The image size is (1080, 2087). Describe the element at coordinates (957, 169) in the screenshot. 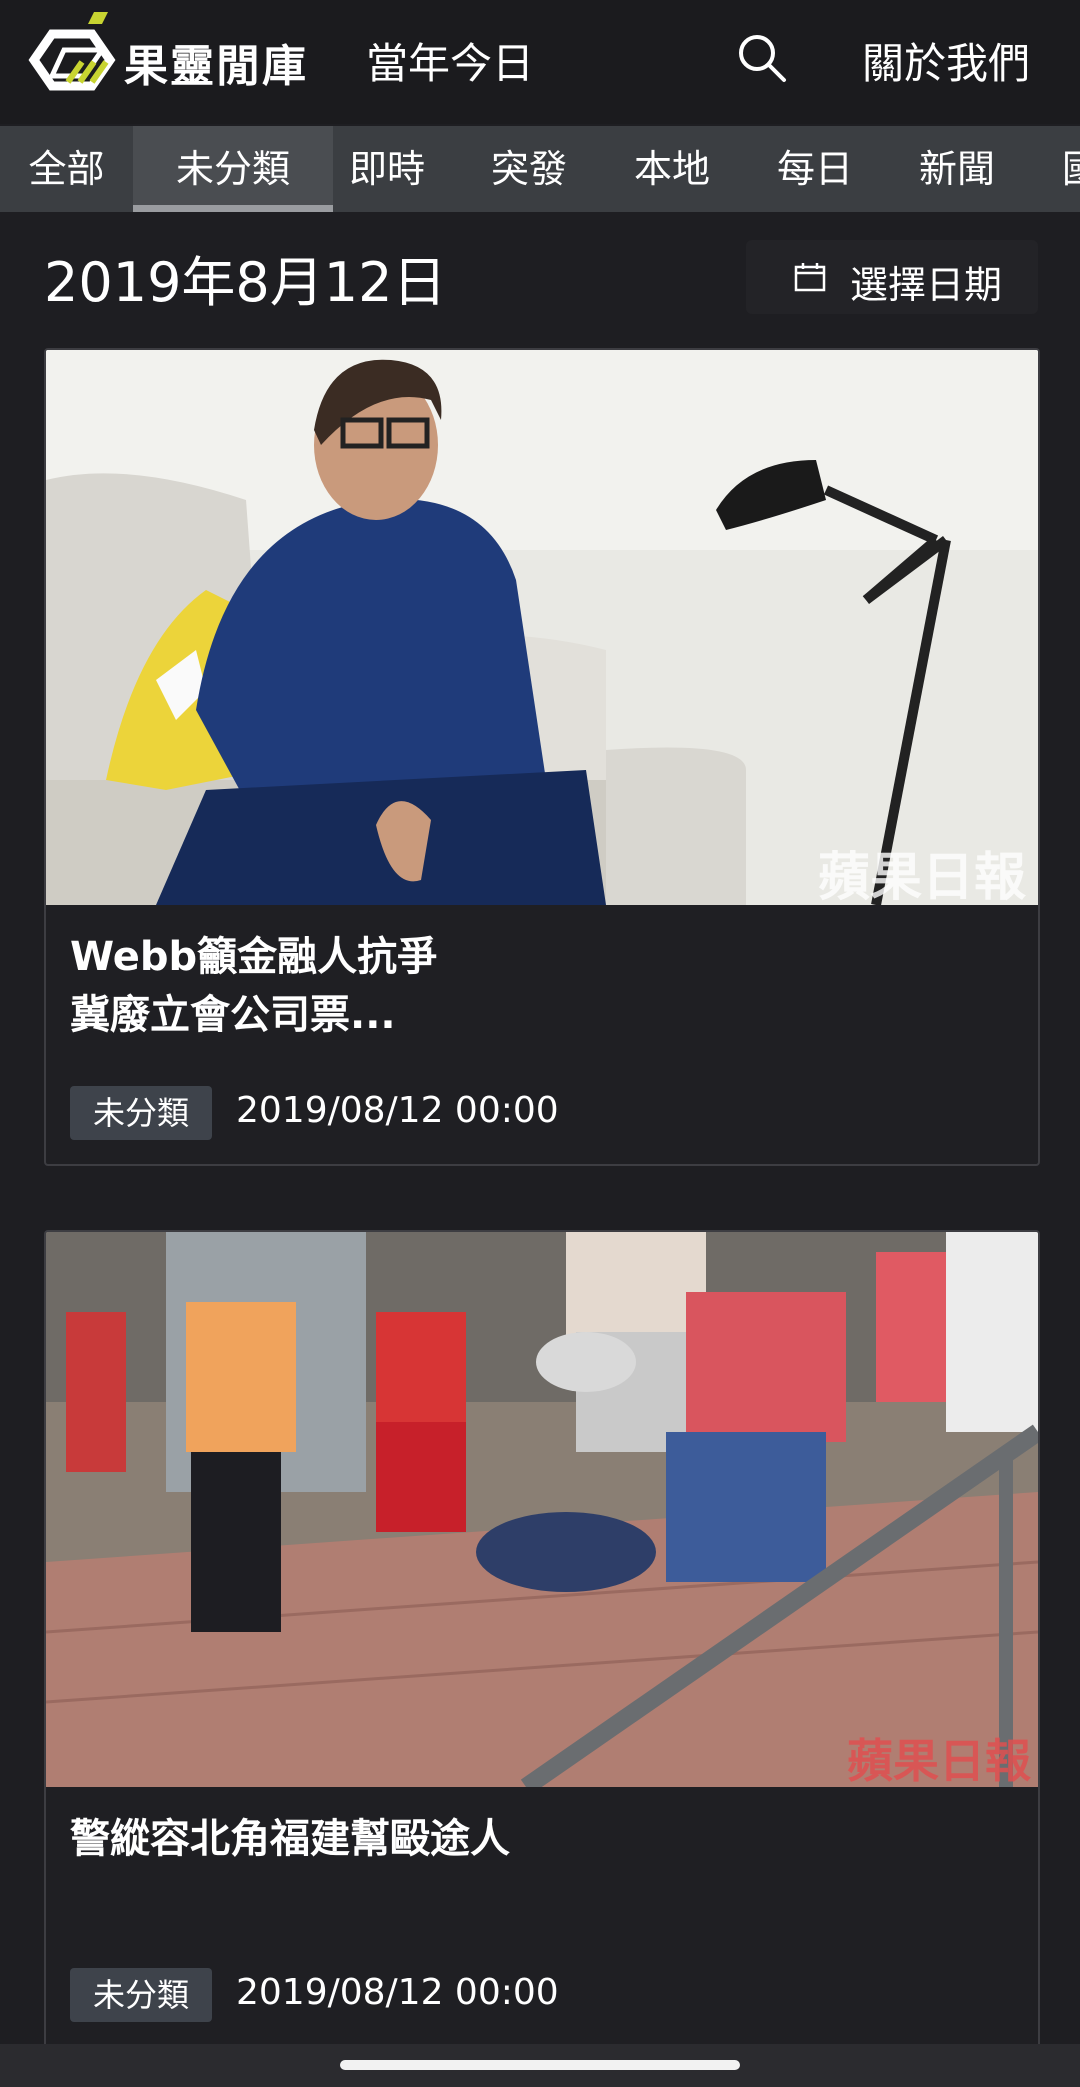

I see `tab-news: 新聞` at that location.